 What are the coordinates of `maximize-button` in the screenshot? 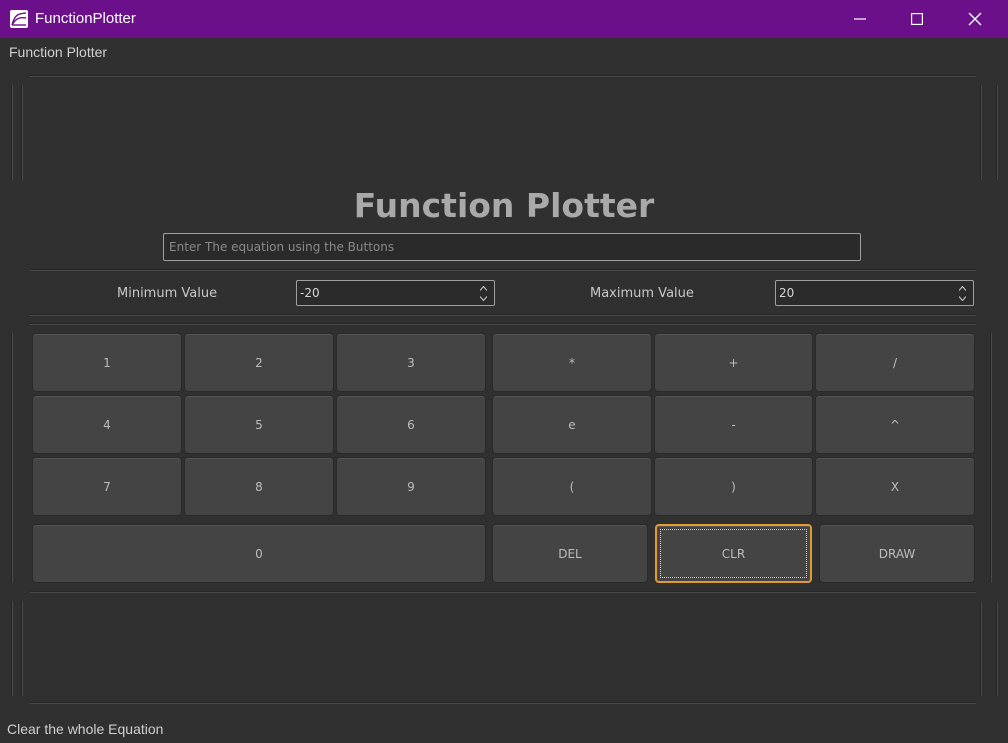 It's located at (917, 19).